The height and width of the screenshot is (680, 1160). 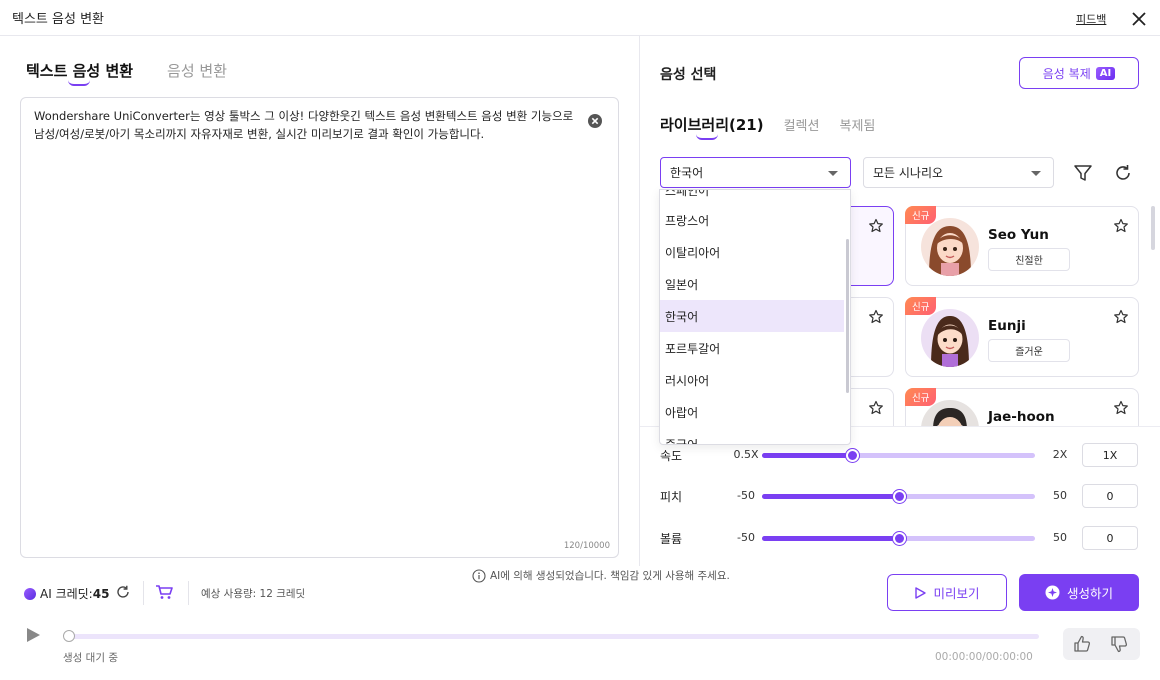 What do you see at coordinates (752, 348) in the screenshot?
I see `language-option: 포르투갈어` at bounding box center [752, 348].